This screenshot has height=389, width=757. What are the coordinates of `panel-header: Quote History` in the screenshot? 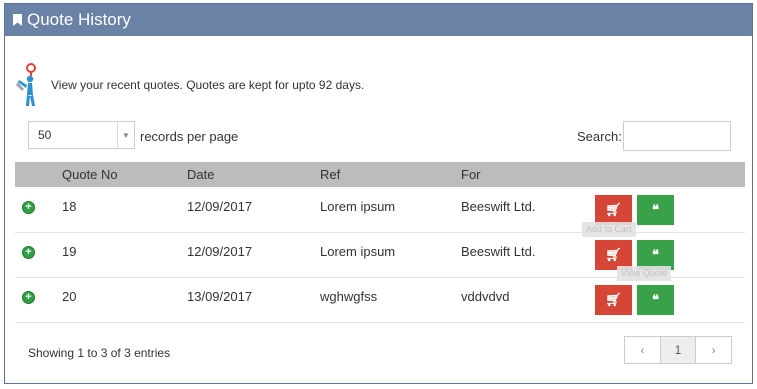 It's located at (378, 20).